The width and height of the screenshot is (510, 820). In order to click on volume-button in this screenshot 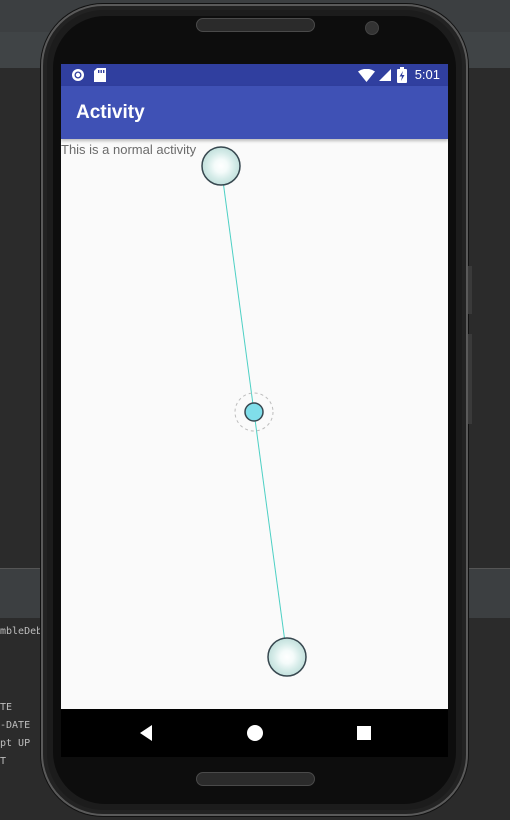, I will do `click(470, 379)`.